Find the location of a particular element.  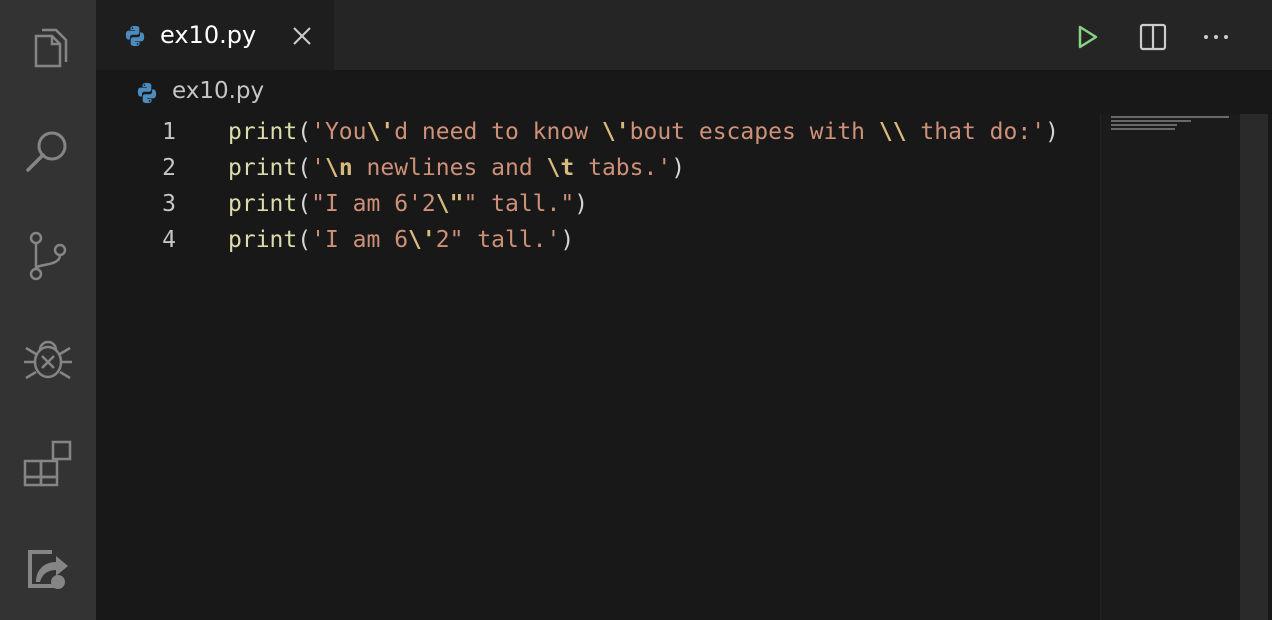

code-token: " tall." is located at coordinates (519, 204).